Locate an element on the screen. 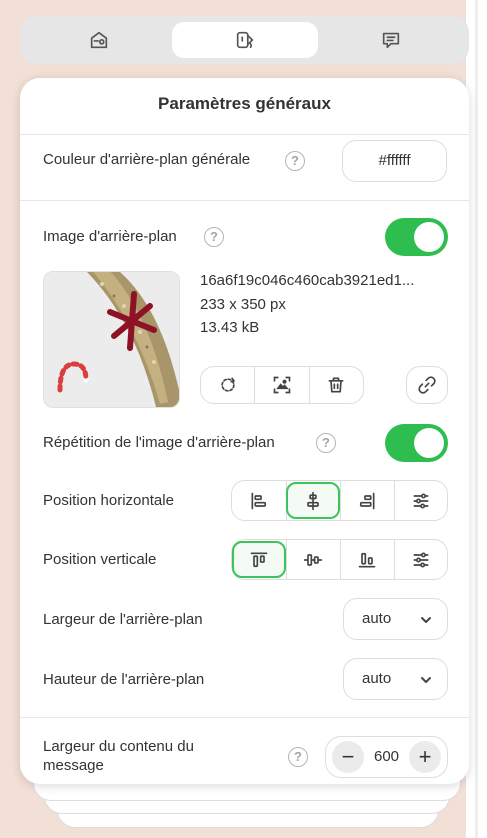  content-width-label-line1: Largeur du contenu du is located at coordinates (118, 746).